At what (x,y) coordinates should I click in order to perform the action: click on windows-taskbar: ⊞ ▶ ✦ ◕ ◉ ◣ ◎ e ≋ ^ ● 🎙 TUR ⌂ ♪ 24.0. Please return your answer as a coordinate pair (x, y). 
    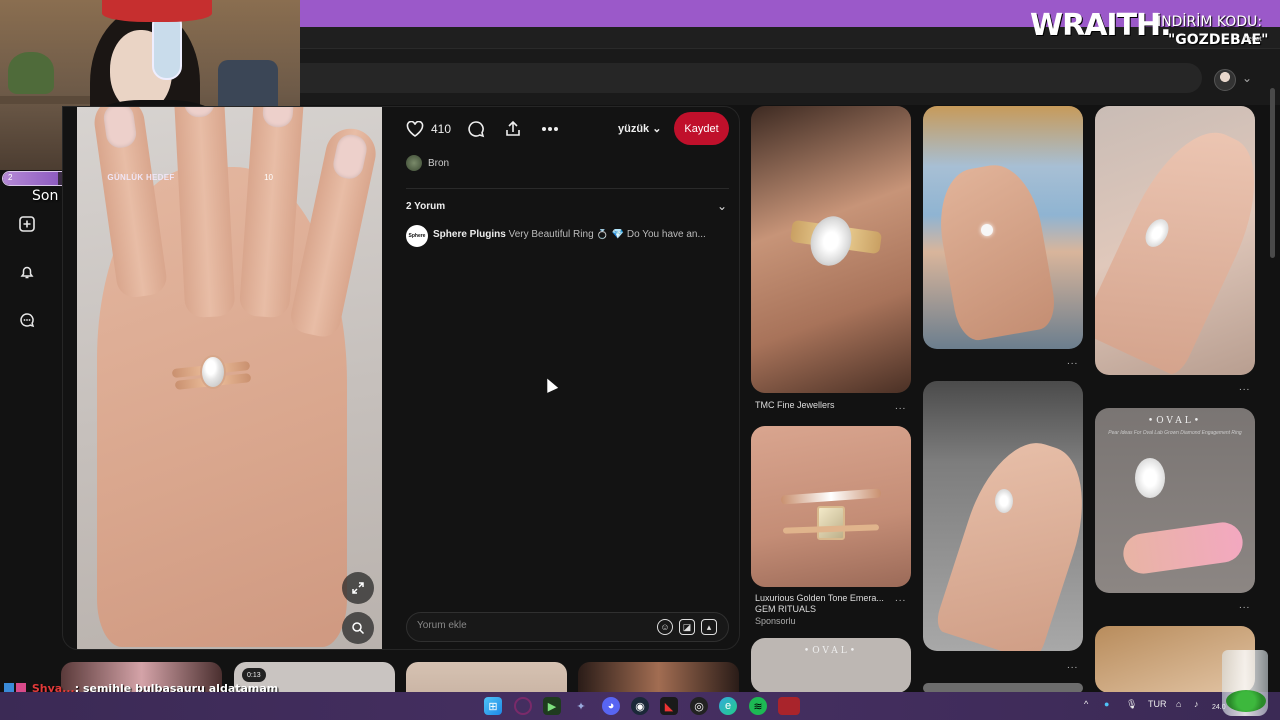
    Looking at the image, I should click on (640, 706).